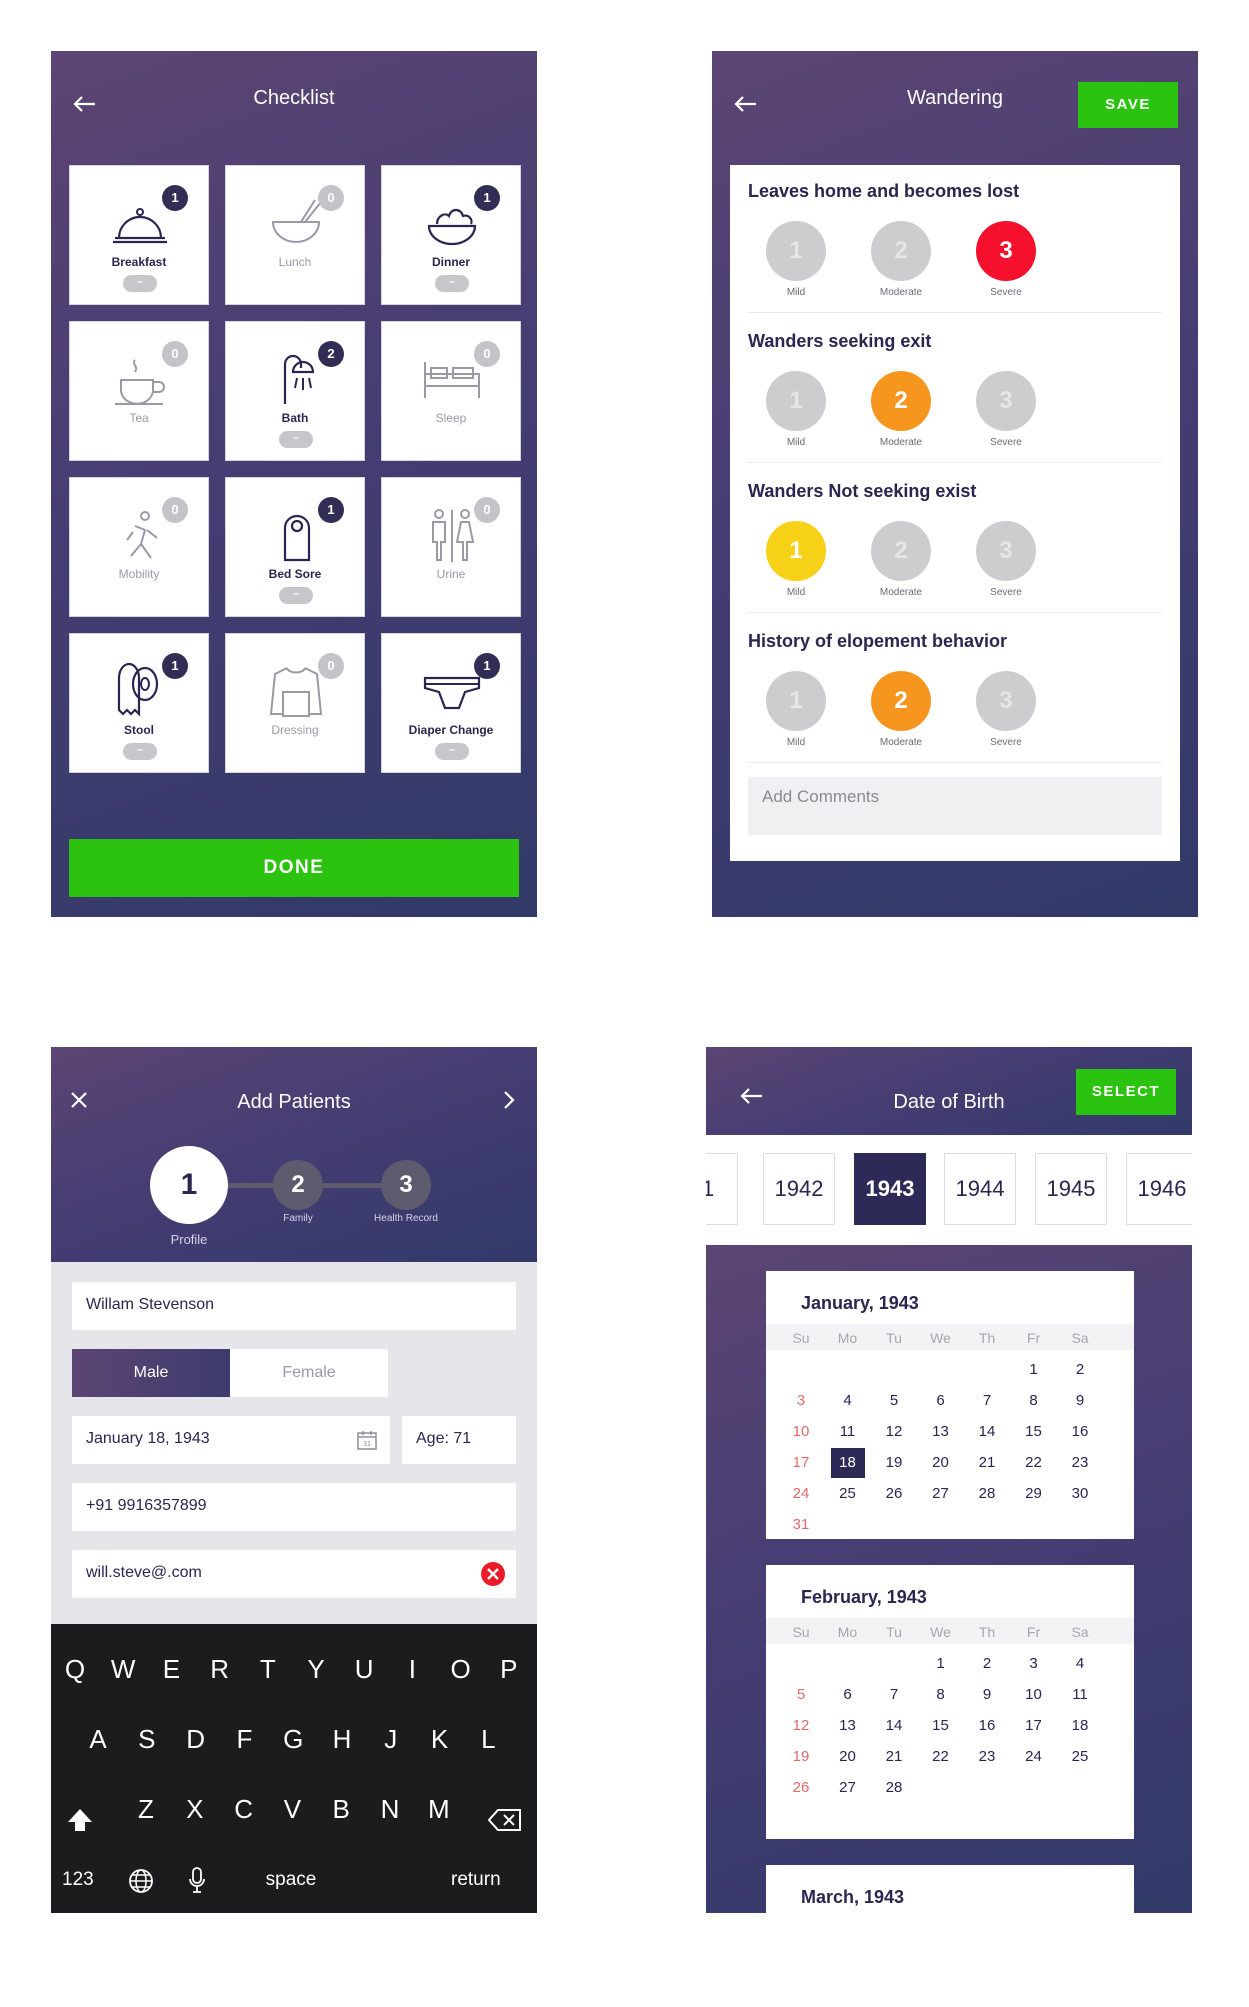 The width and height of the screenshot is (1249, 2007). What do you see at coordinates (291, 1880) in the screenshot?
I see `space-key: space` at bounding box center [291, 1880].